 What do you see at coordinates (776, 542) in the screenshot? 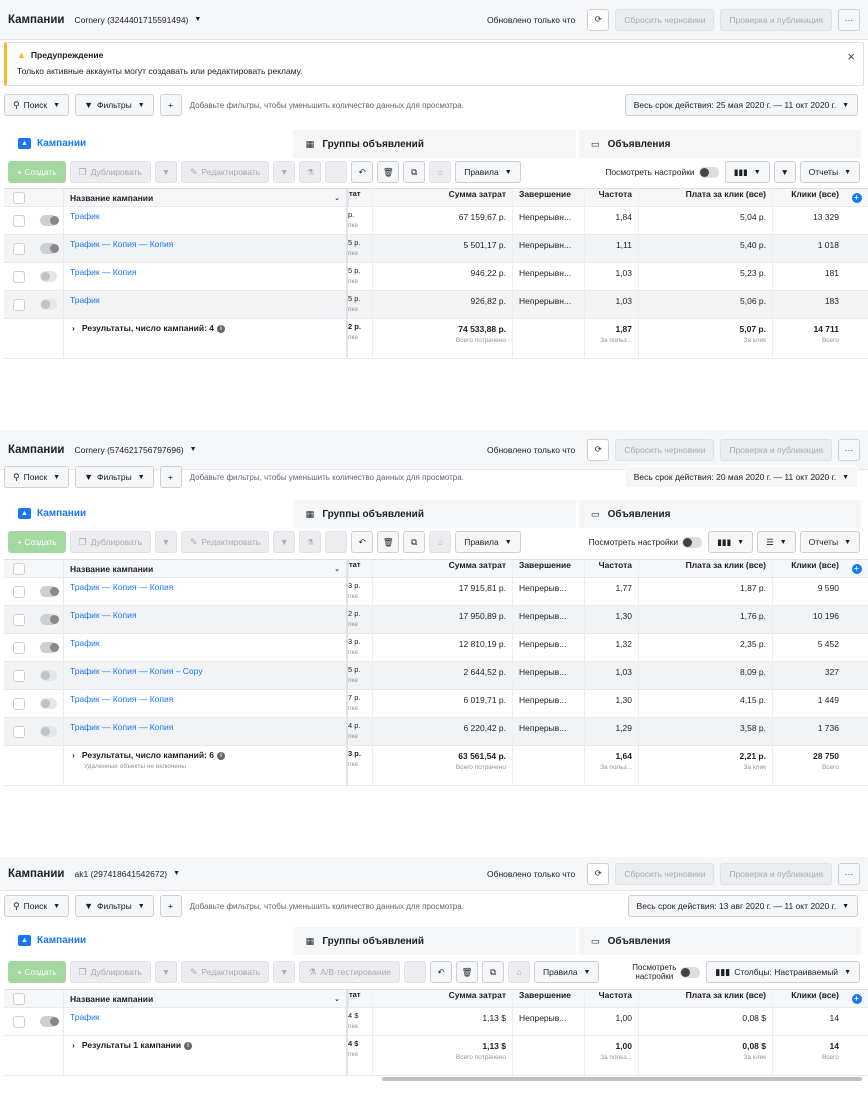
I see `breakdown-button: ☰ ▼` at bounding box center [776, 542].